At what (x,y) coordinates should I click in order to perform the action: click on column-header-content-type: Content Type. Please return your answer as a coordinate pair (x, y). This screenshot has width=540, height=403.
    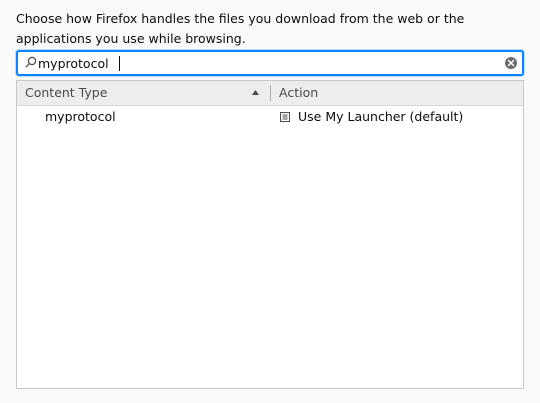
    Looking at the image, I should click on (143, 93).